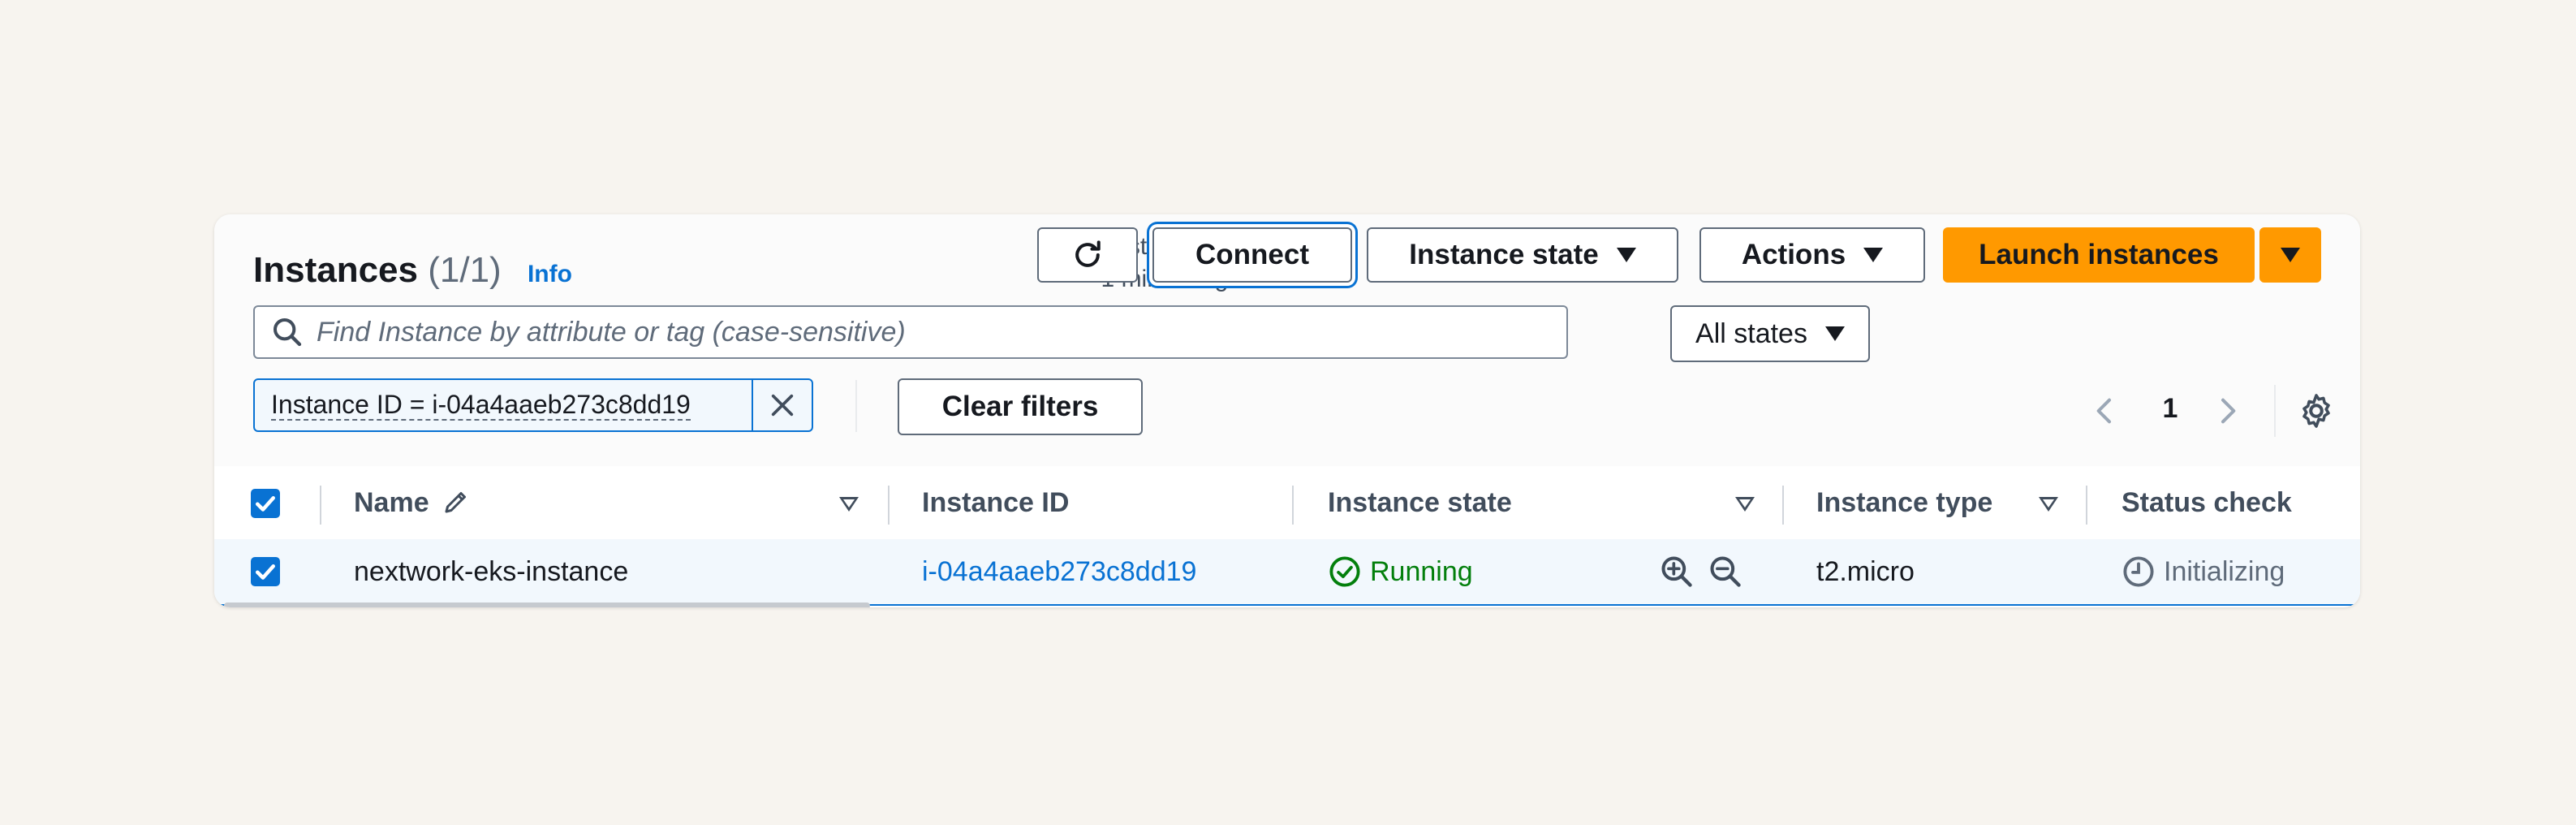  I want to click on connect-label: Connect, so click(1252, 254).